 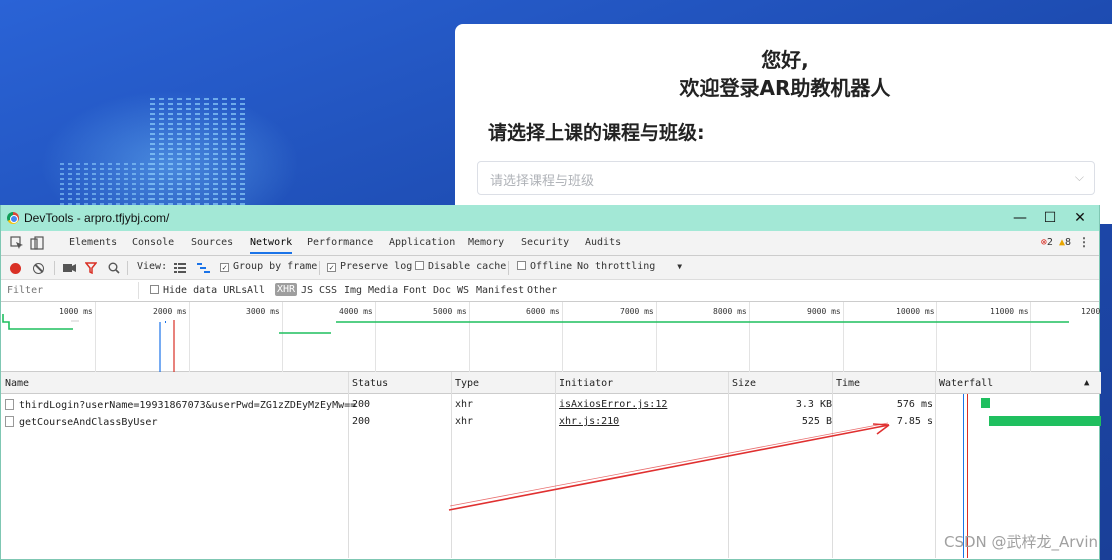 I want to click on hide-data-urls-checkbox: Hide data URLs, so click(x=198, y=290).